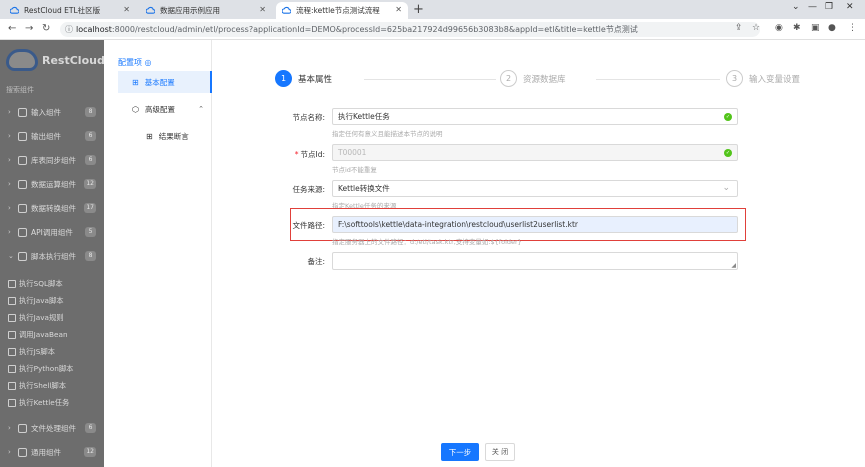 The image size is (865, 467). Describe the element at coordinates (52, 136) in the screenshot. I see `nav-group: › 输出组件 6` at that location.